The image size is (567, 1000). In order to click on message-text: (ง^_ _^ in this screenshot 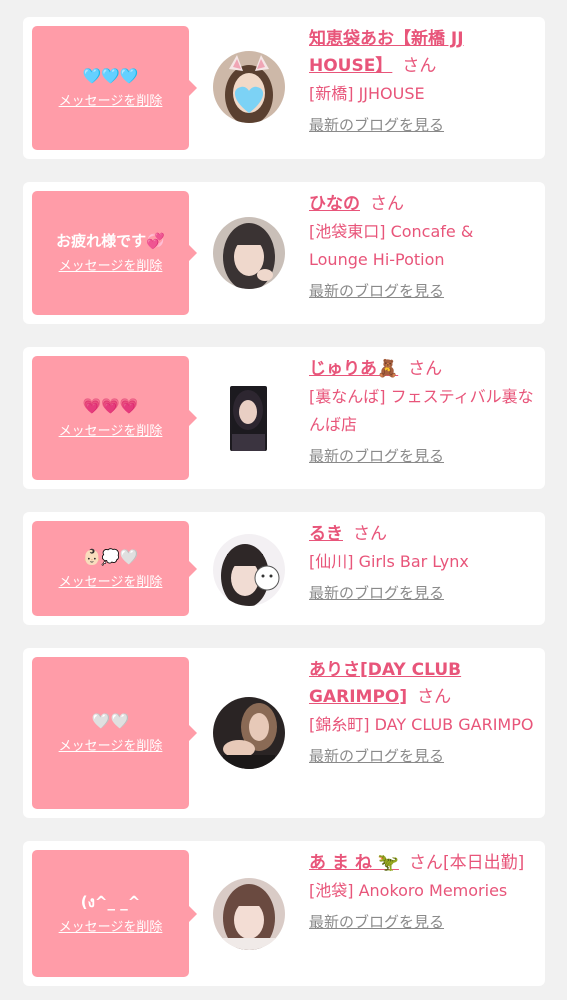, I will do `click(110, 901)`.